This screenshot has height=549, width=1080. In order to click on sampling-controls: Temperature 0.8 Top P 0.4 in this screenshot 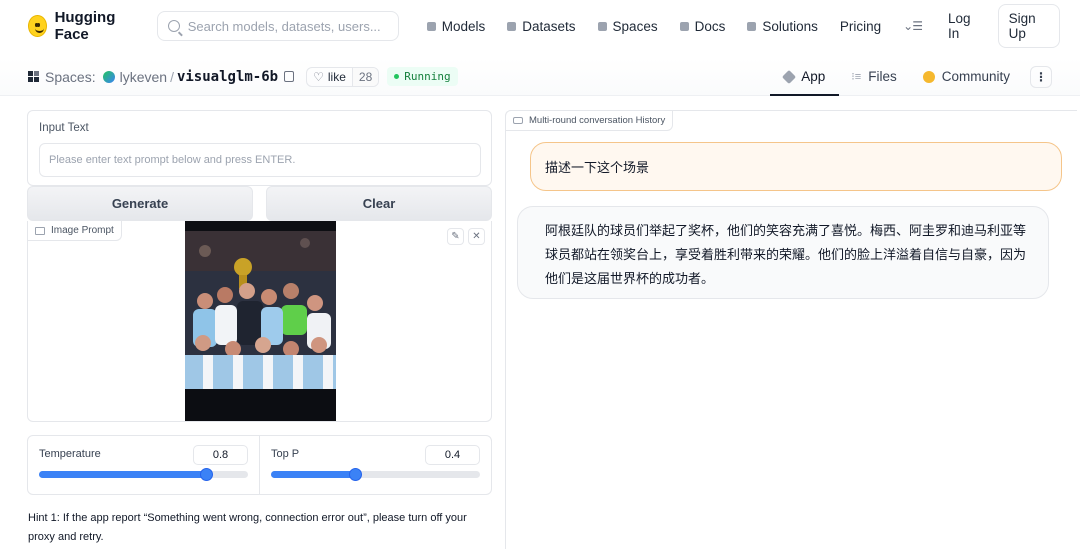, I will do `click(259, 465)`.